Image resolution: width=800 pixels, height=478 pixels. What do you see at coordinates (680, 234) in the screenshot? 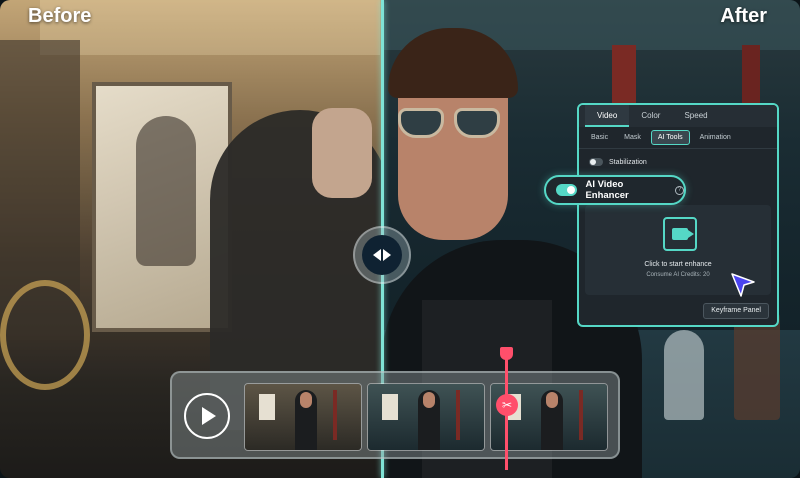
I see `video-enhance-icon` at bounding box center [680, 234].